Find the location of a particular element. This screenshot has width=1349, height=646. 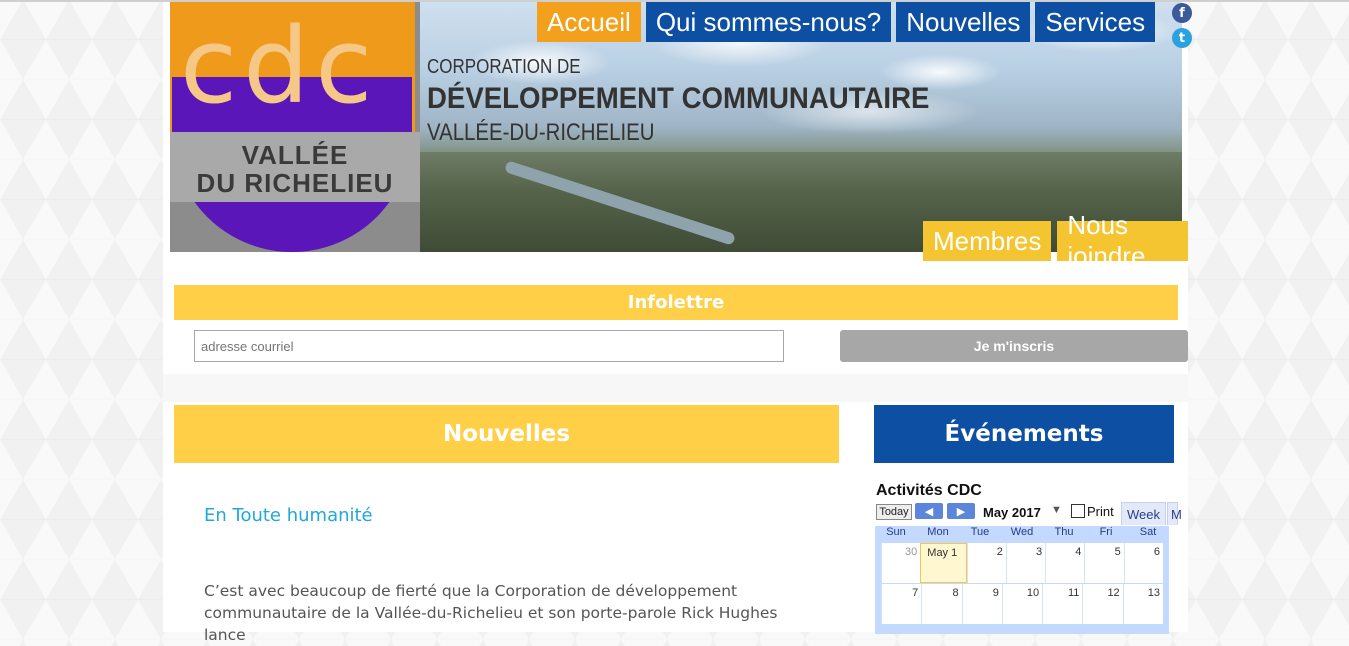

article-title-link: En Toute humanité is located at coordinates (288, 515).